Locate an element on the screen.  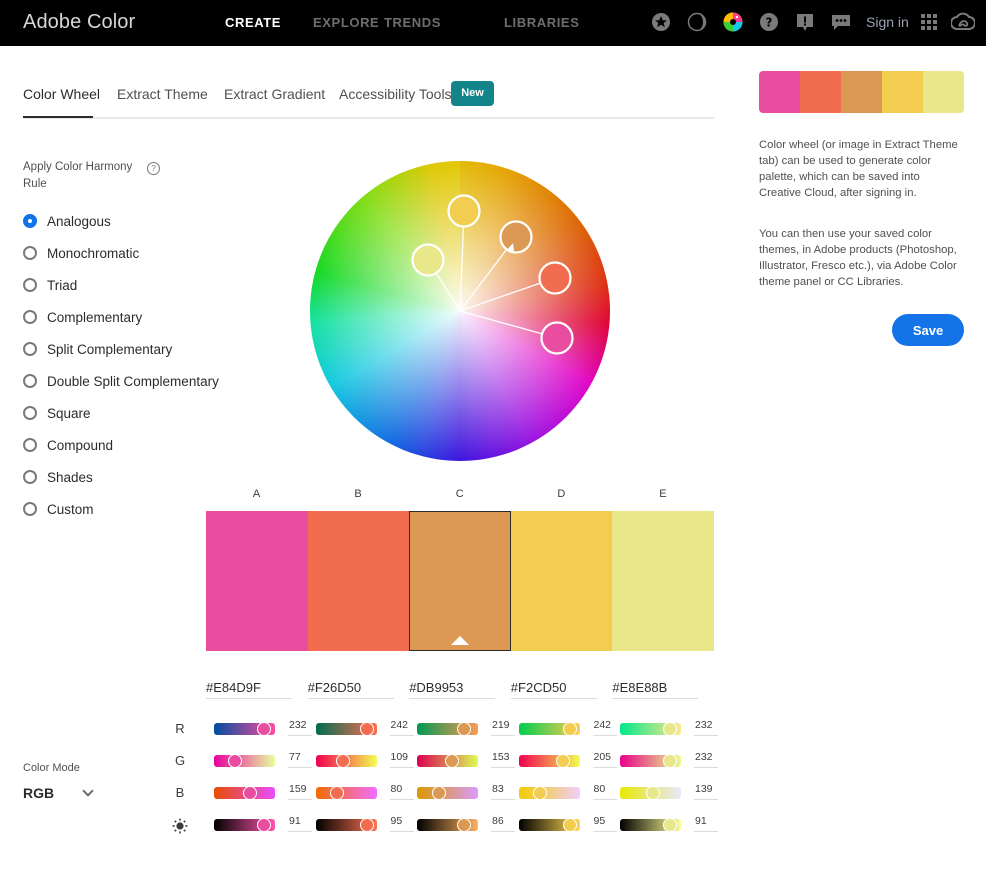
harmony-help-icon: ? is located at coordinates (153, 168).